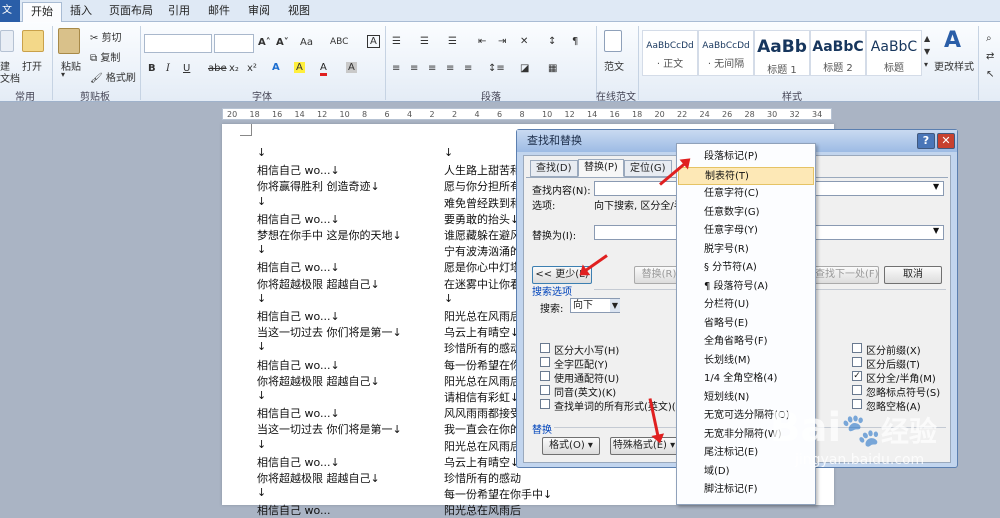  I want to click on format-painter-button: 🖌 格式刷, so click(113, 76).